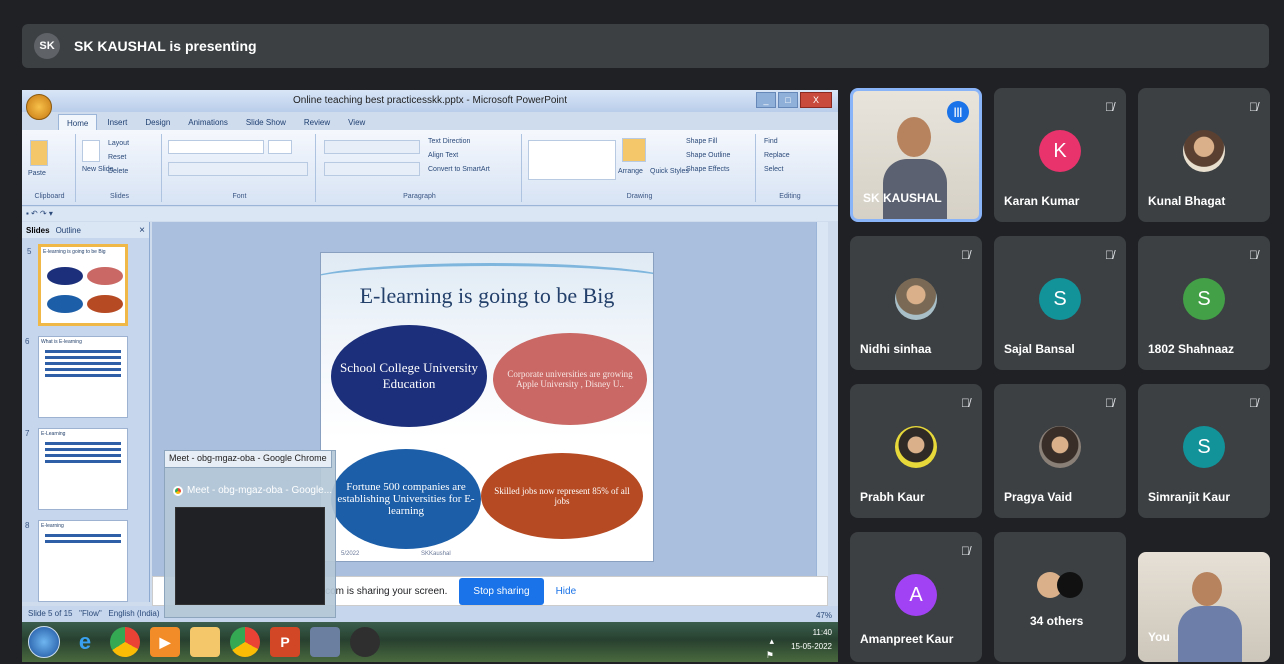 This screenshot has height=664, width=1284. What do you see at coordinates (85, 642) in the screenshot?
I see `internet-explorer-icon: e` at bounding box center [85, 642].